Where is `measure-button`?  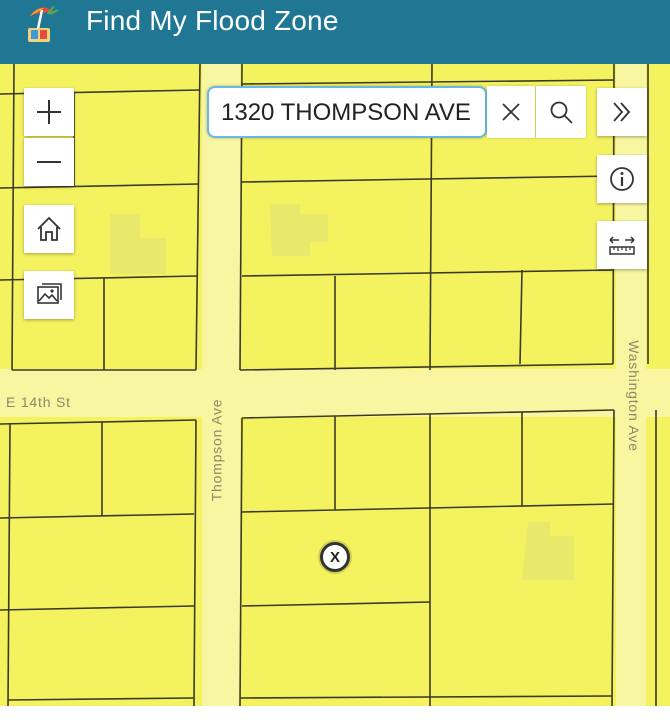 measure-button is located at coordinates (622, 245).